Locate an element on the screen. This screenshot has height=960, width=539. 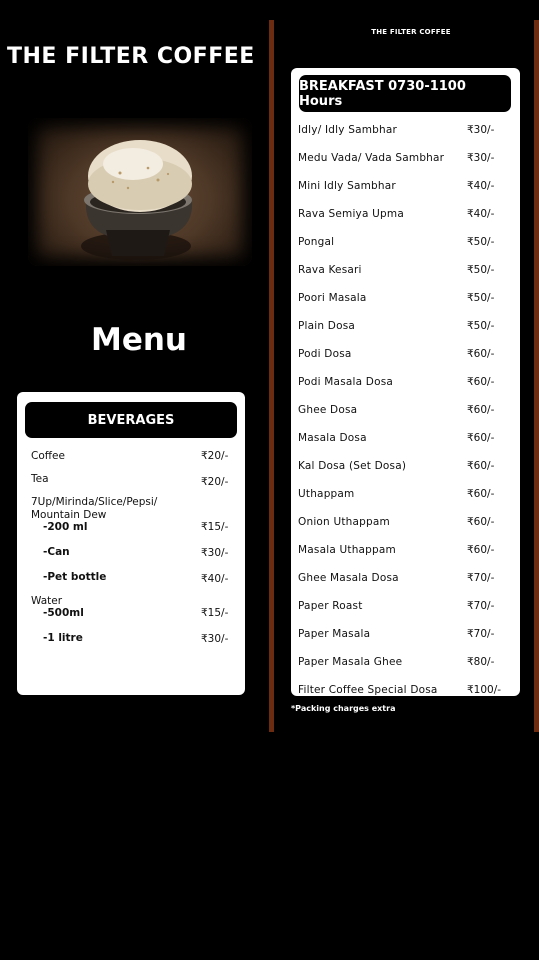
beverage-can-price: ₹30/- is located at coordinates (215, 553).